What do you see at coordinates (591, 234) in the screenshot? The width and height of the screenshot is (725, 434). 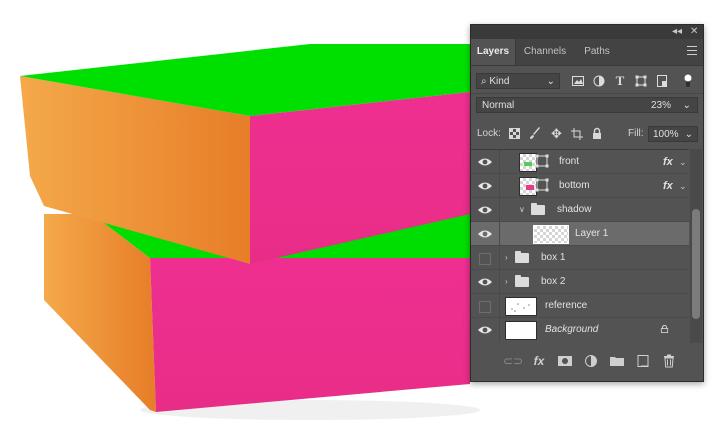 I see `layer-name: Layer 1` at bounding box center [591, 234].